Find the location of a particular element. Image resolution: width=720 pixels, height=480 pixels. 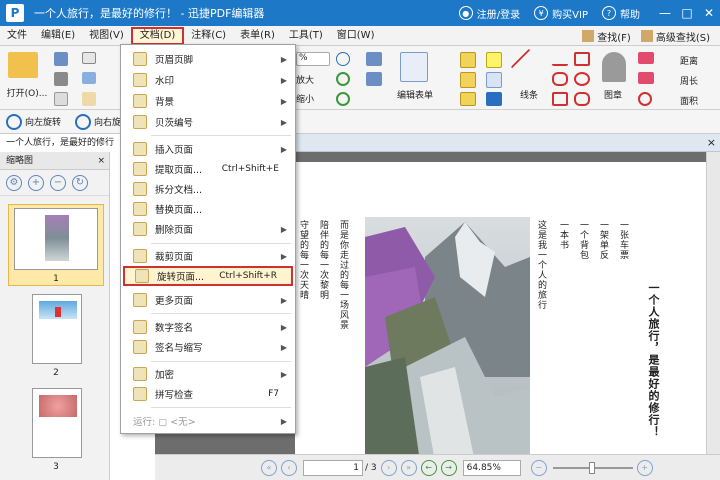

menu-document: 文档(D) is located at coordinates (157, 35).